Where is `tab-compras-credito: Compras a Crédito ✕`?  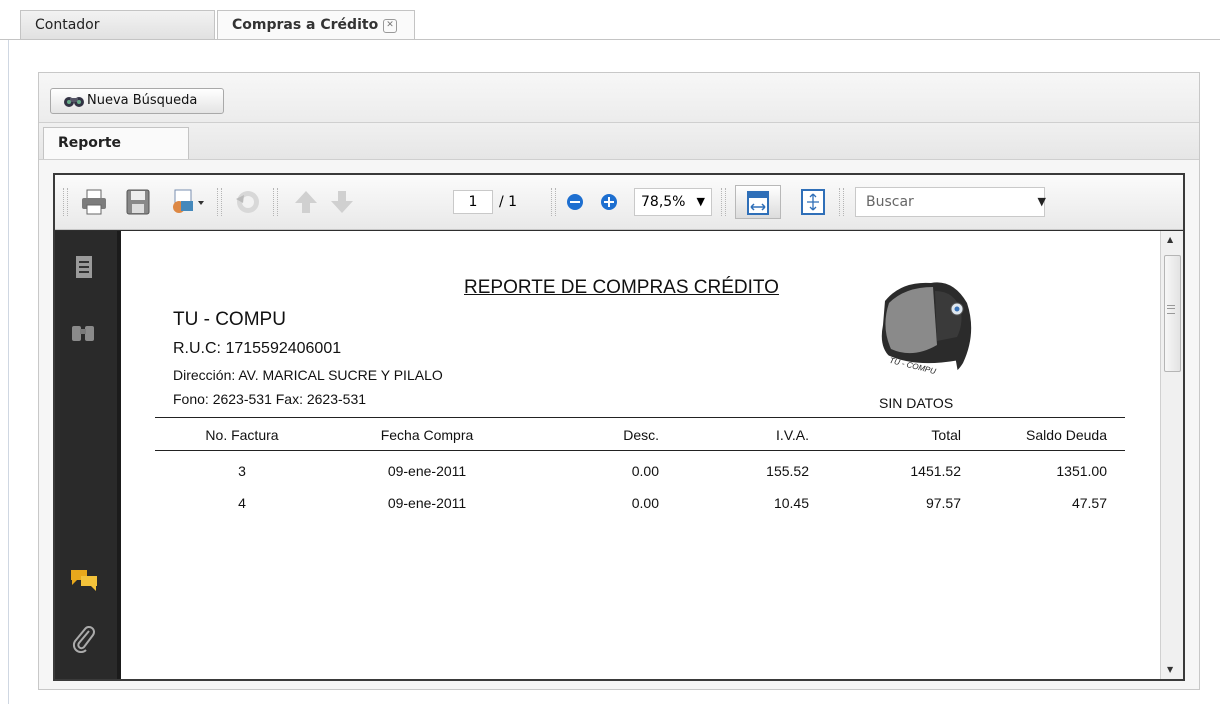 tab-compras-credito: Compras a Crédito ✕ is located at coordinates (316, 24).